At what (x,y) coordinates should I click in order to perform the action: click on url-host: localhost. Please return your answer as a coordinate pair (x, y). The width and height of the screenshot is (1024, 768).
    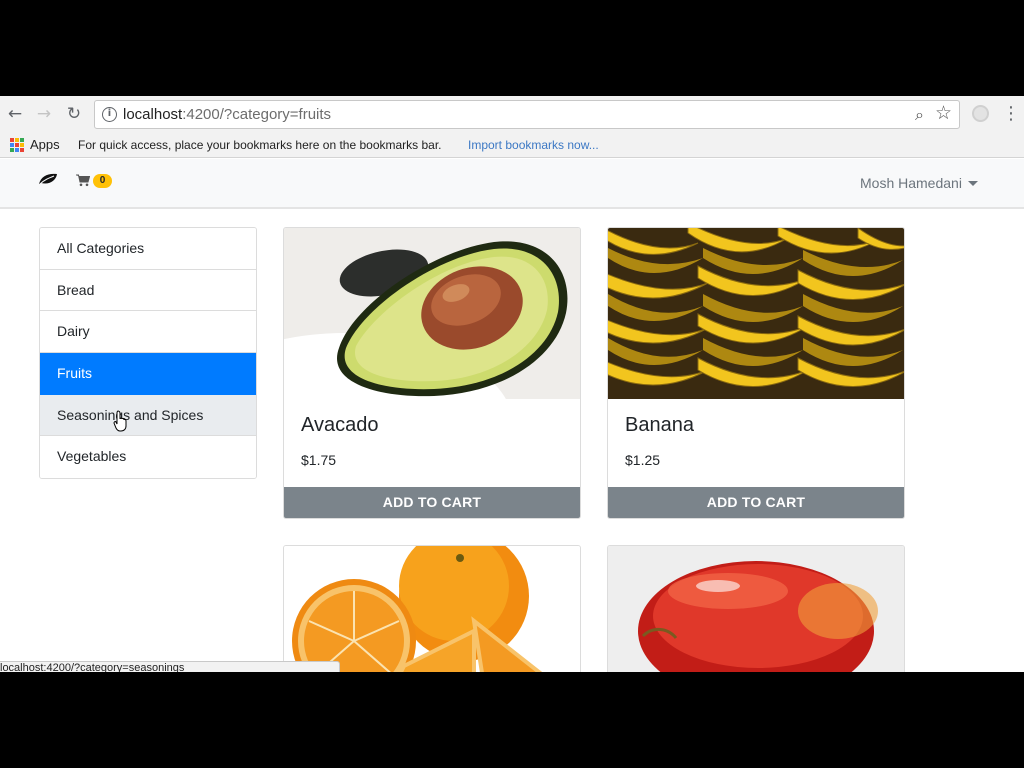
    Looking at the image, I should click on (153, 114).